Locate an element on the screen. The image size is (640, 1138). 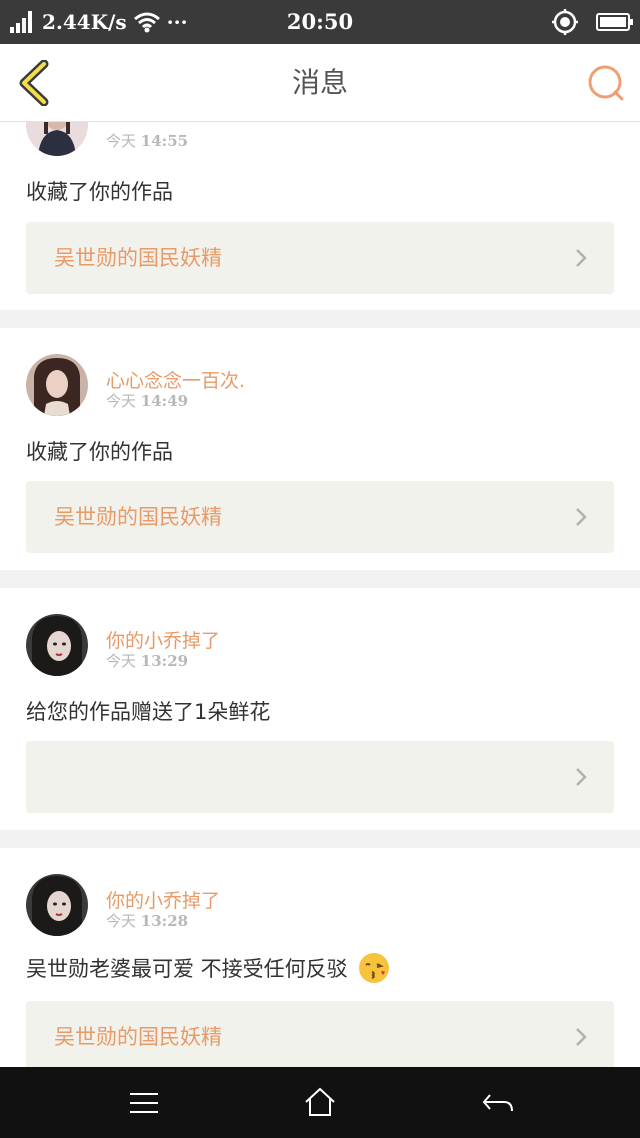
status-time: 20:50 is located at coordinates (320, 21).